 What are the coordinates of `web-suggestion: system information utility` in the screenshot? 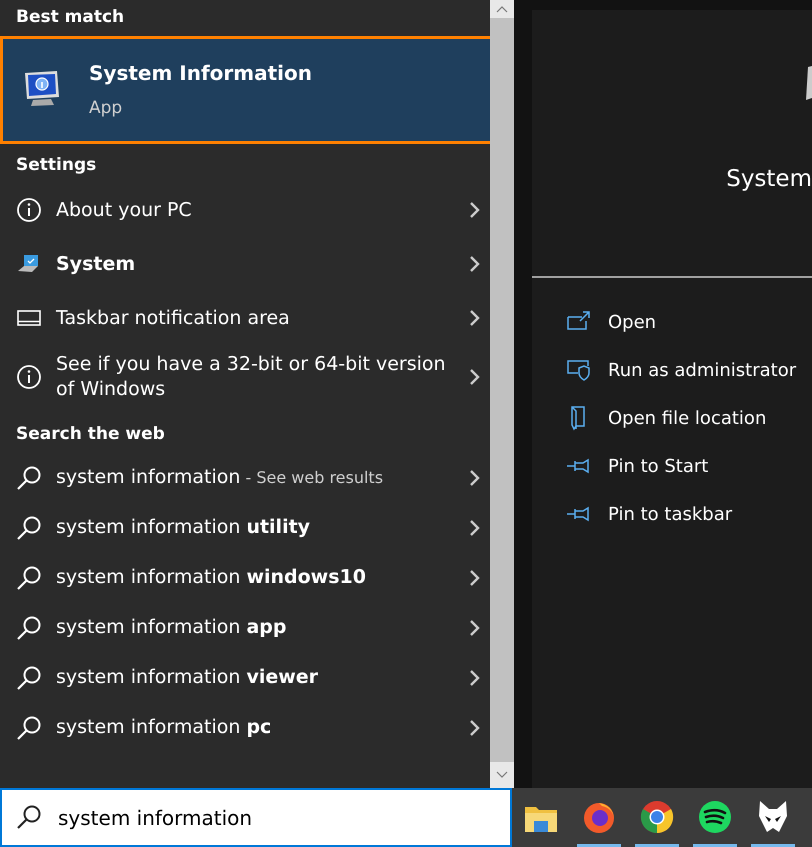 It's located at (245, 527).